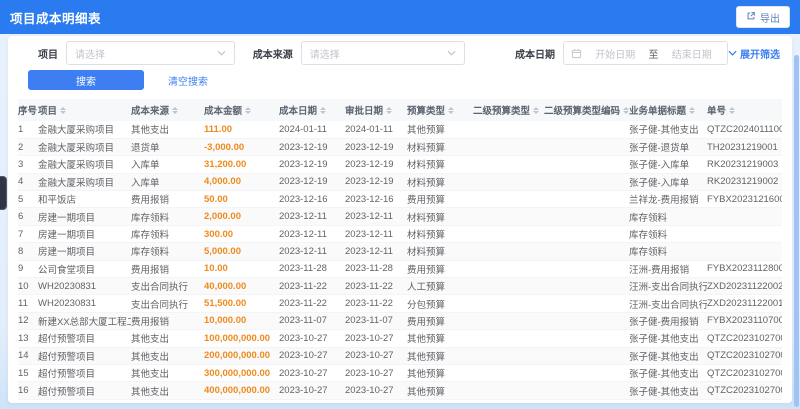 This screenshot has width=800, height=409. Describe the element at coordinates (451, 53) in the screenshot. I see `chevron-down-icon` at that location.